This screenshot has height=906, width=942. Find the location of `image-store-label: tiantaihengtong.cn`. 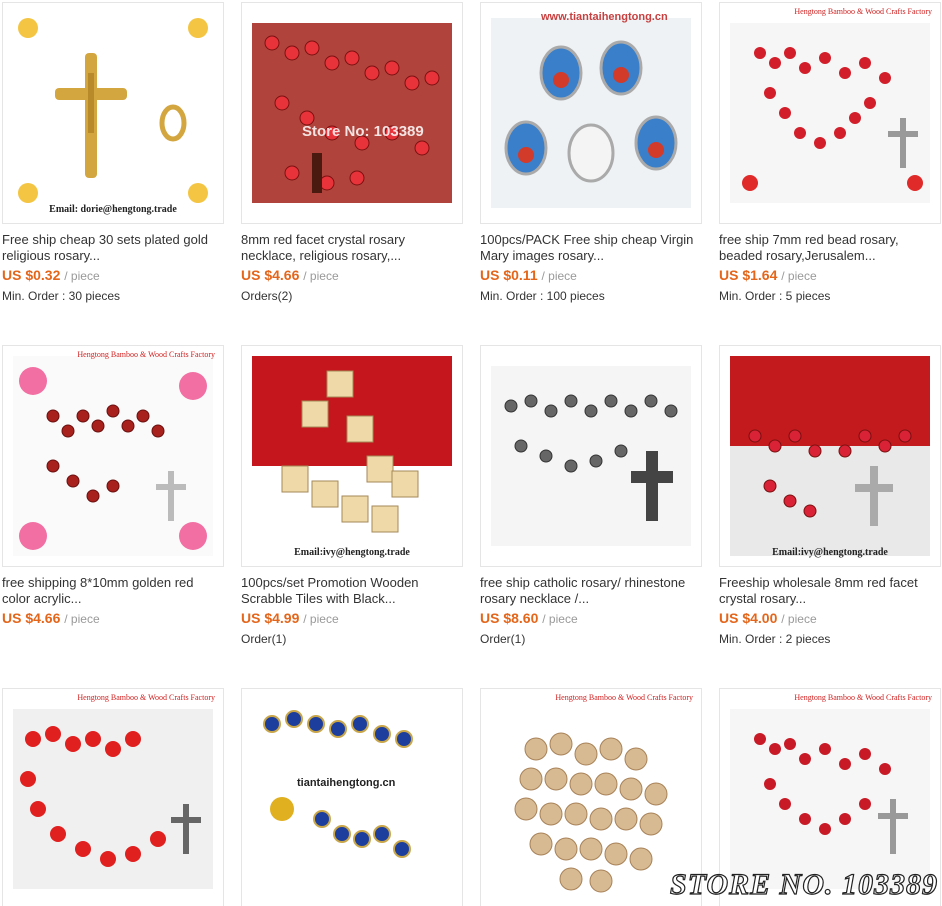

image-store-label: tiantaihengtong.cn is located at coordinates (346, 783).